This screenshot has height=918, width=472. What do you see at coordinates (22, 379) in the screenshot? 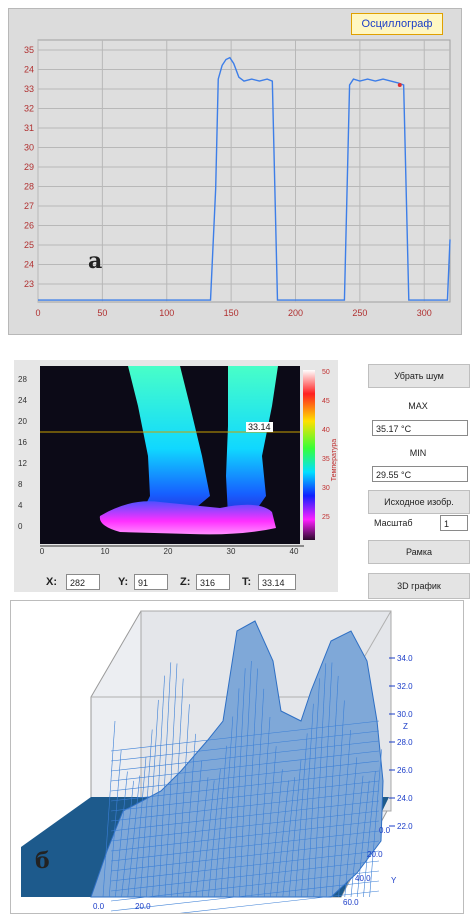
I see `thermo-y-tick: 28` at bounding box center [22, 379].